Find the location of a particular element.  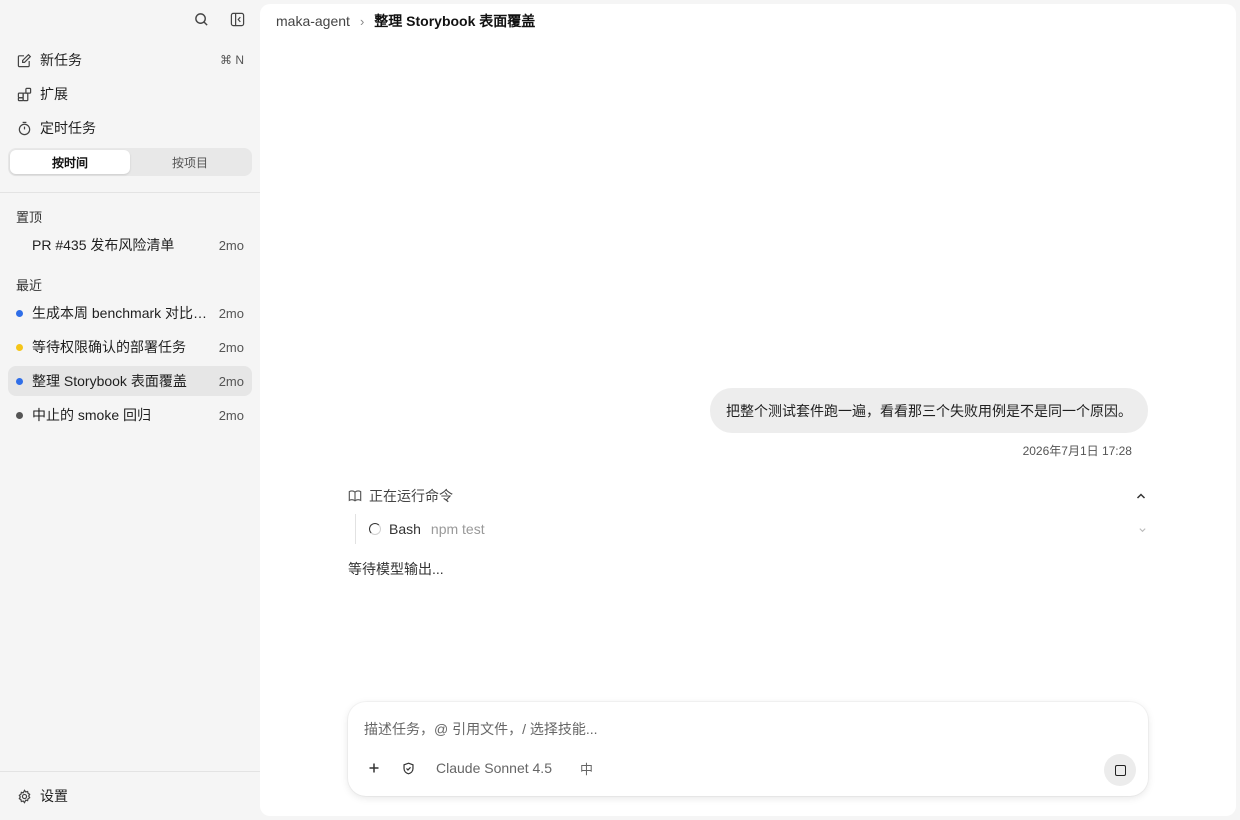

edit-icon is located at coordinates (24, 60).